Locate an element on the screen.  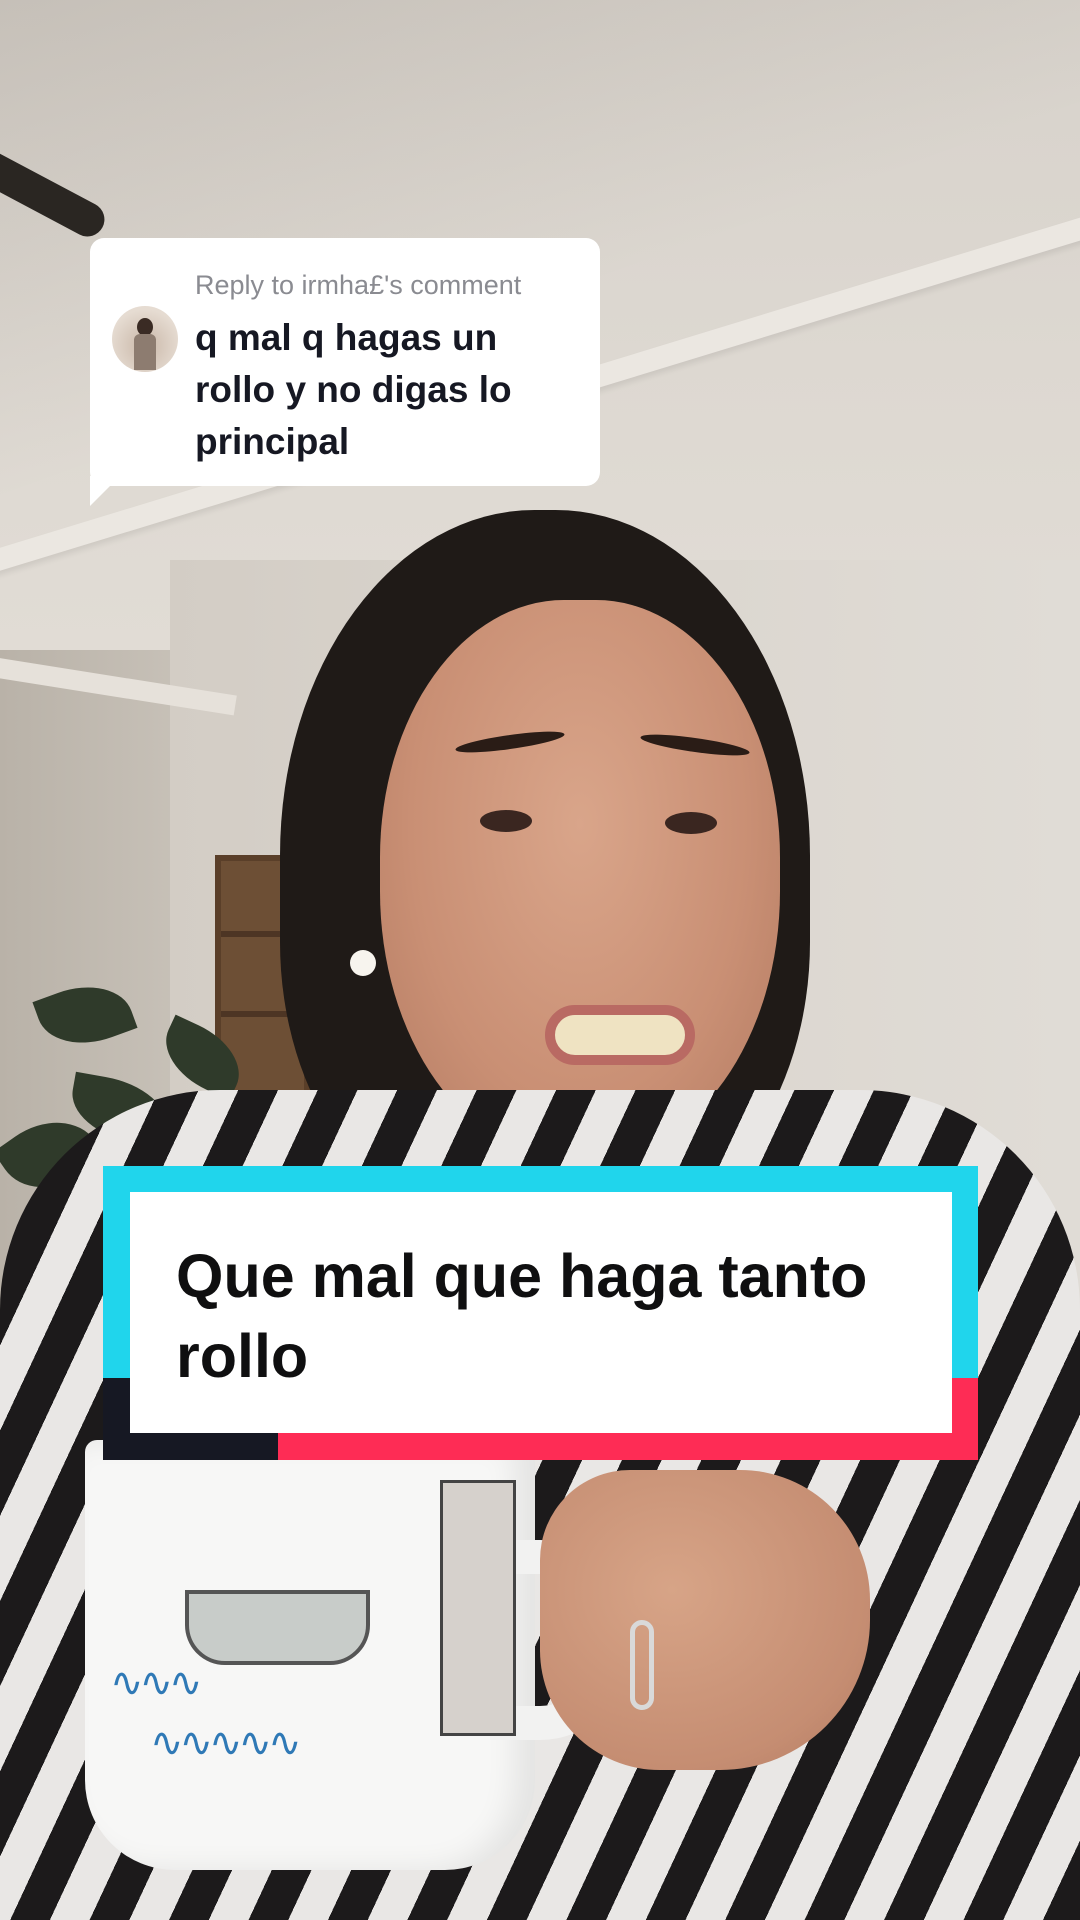
wave-icon: ∿∿∿∿∿ is located at coordinates (226, 1743).